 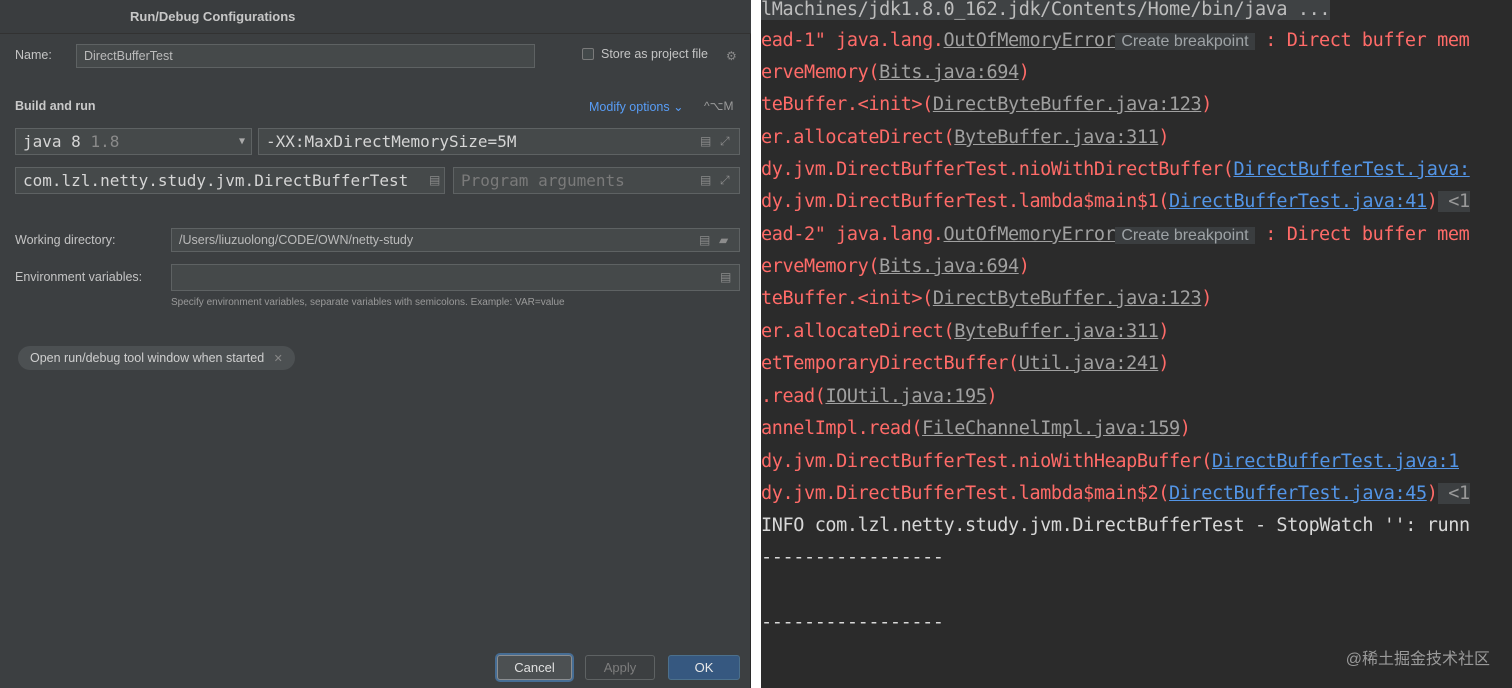 What do you see at coordinates (1335, 461) in the screenshot?
I see `source-link: DirectBufferTest.java:1` at bounding box center [1335, 461].